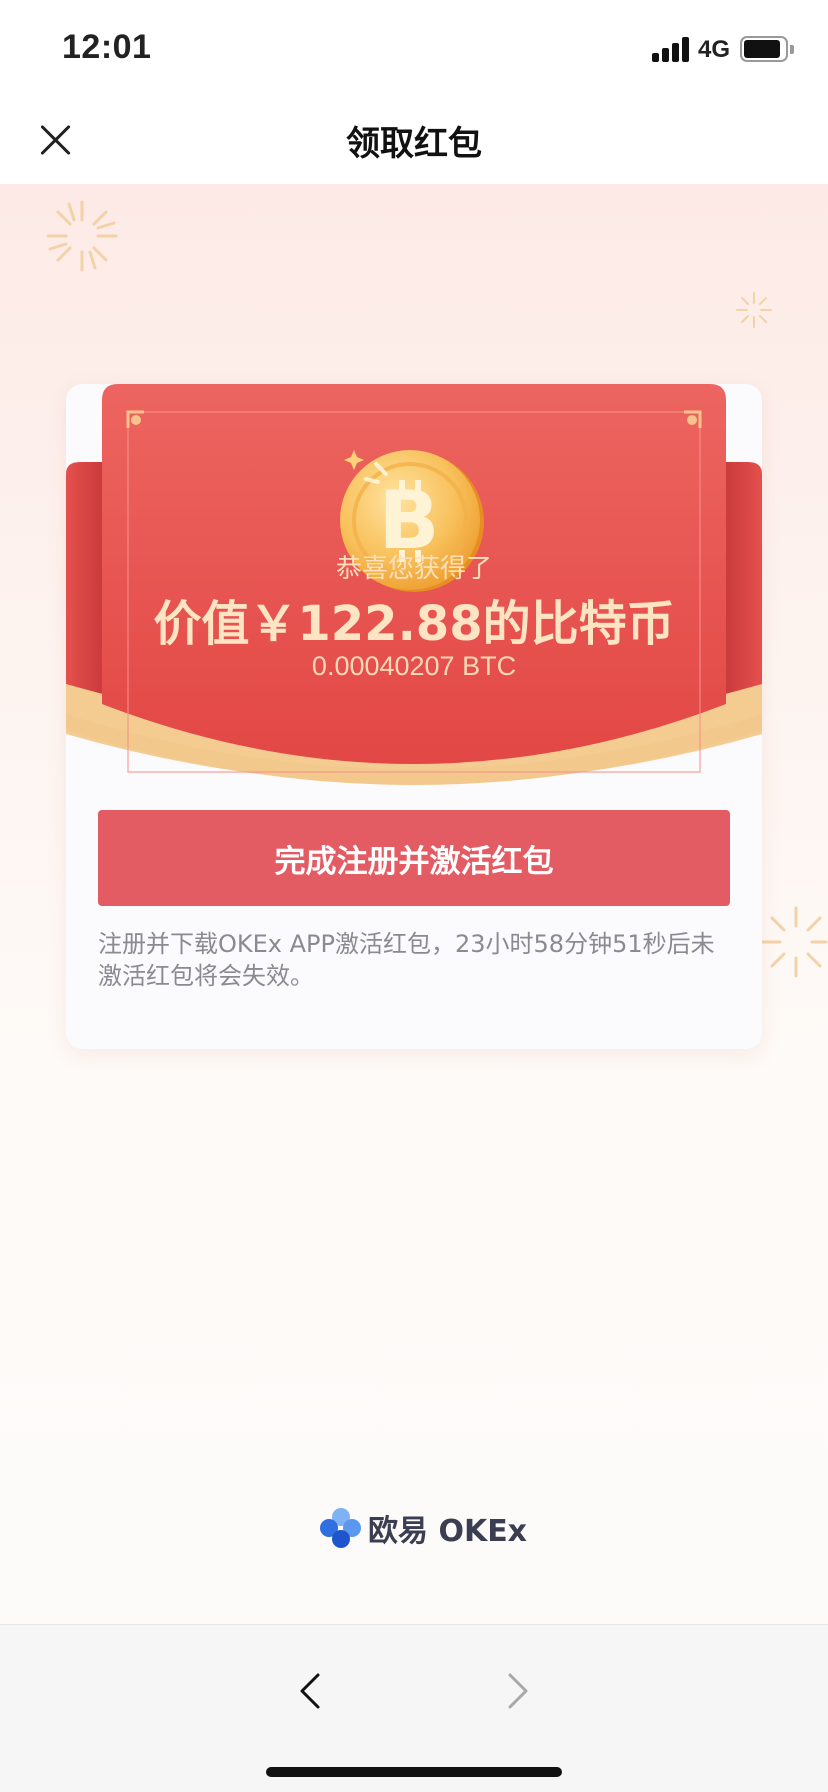  What do you see at coordinates (406, 960) in the screenshot?
I see `expiry-notice: 注册并下载OKEx APP激活红包，23小时58分钟51秒后未激活红包将会失效。` at bounding box center [406, 960].